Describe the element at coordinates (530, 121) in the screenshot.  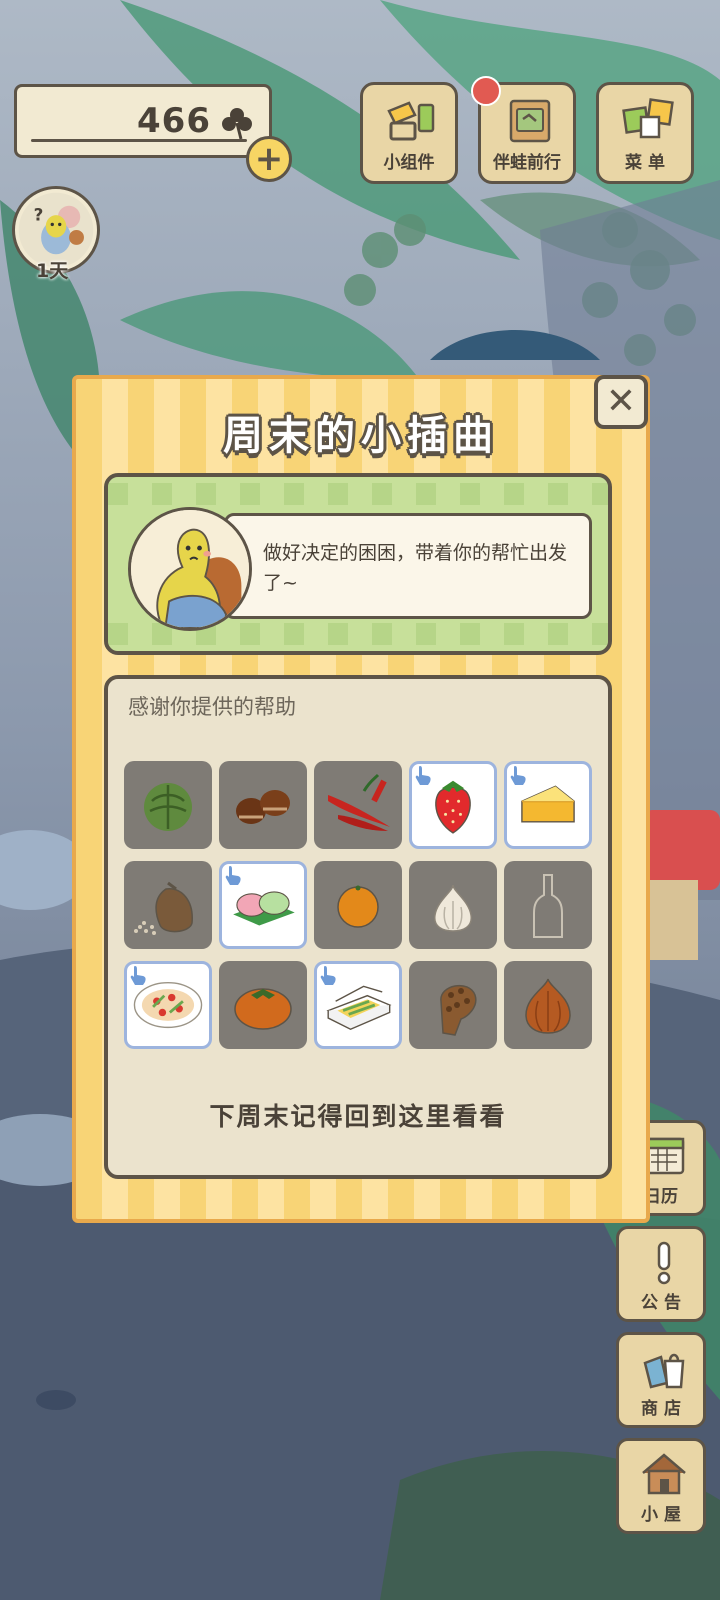
I see `map-book-icon` at that location.